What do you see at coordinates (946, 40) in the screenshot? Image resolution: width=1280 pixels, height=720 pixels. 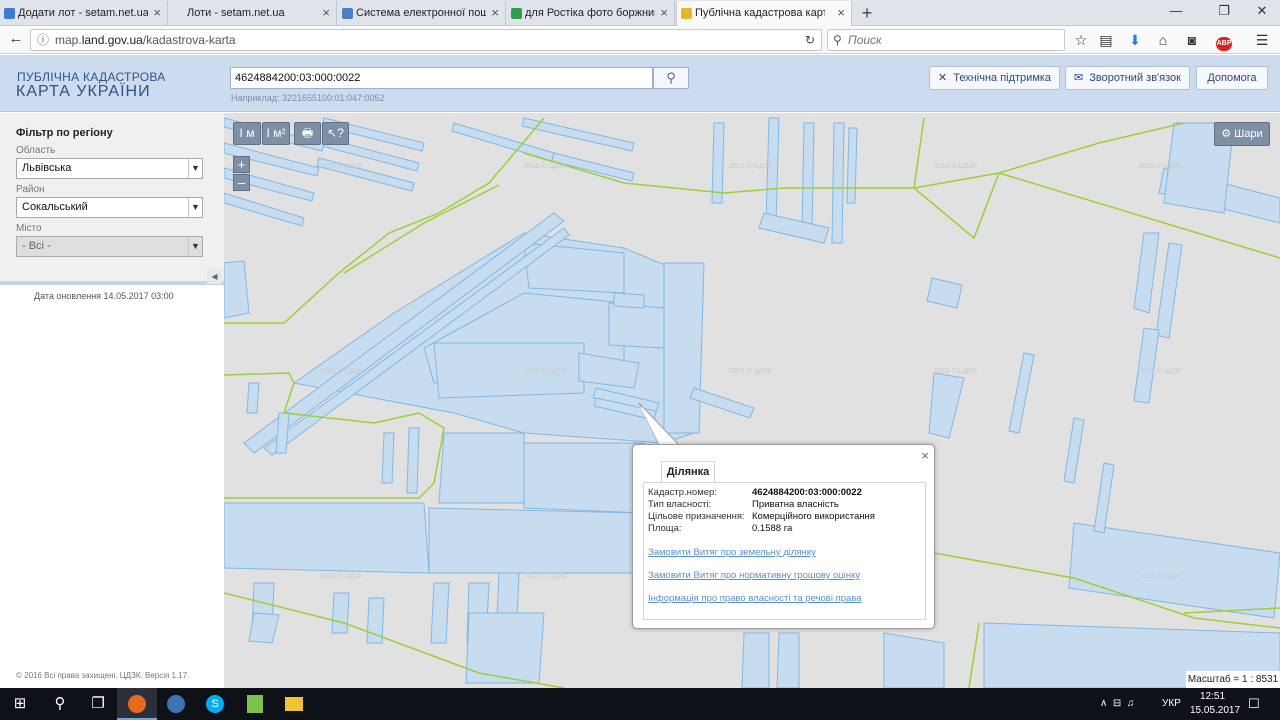 I see `browser-search-input: ⚲ Поиск` at bounding box center [946, 40].